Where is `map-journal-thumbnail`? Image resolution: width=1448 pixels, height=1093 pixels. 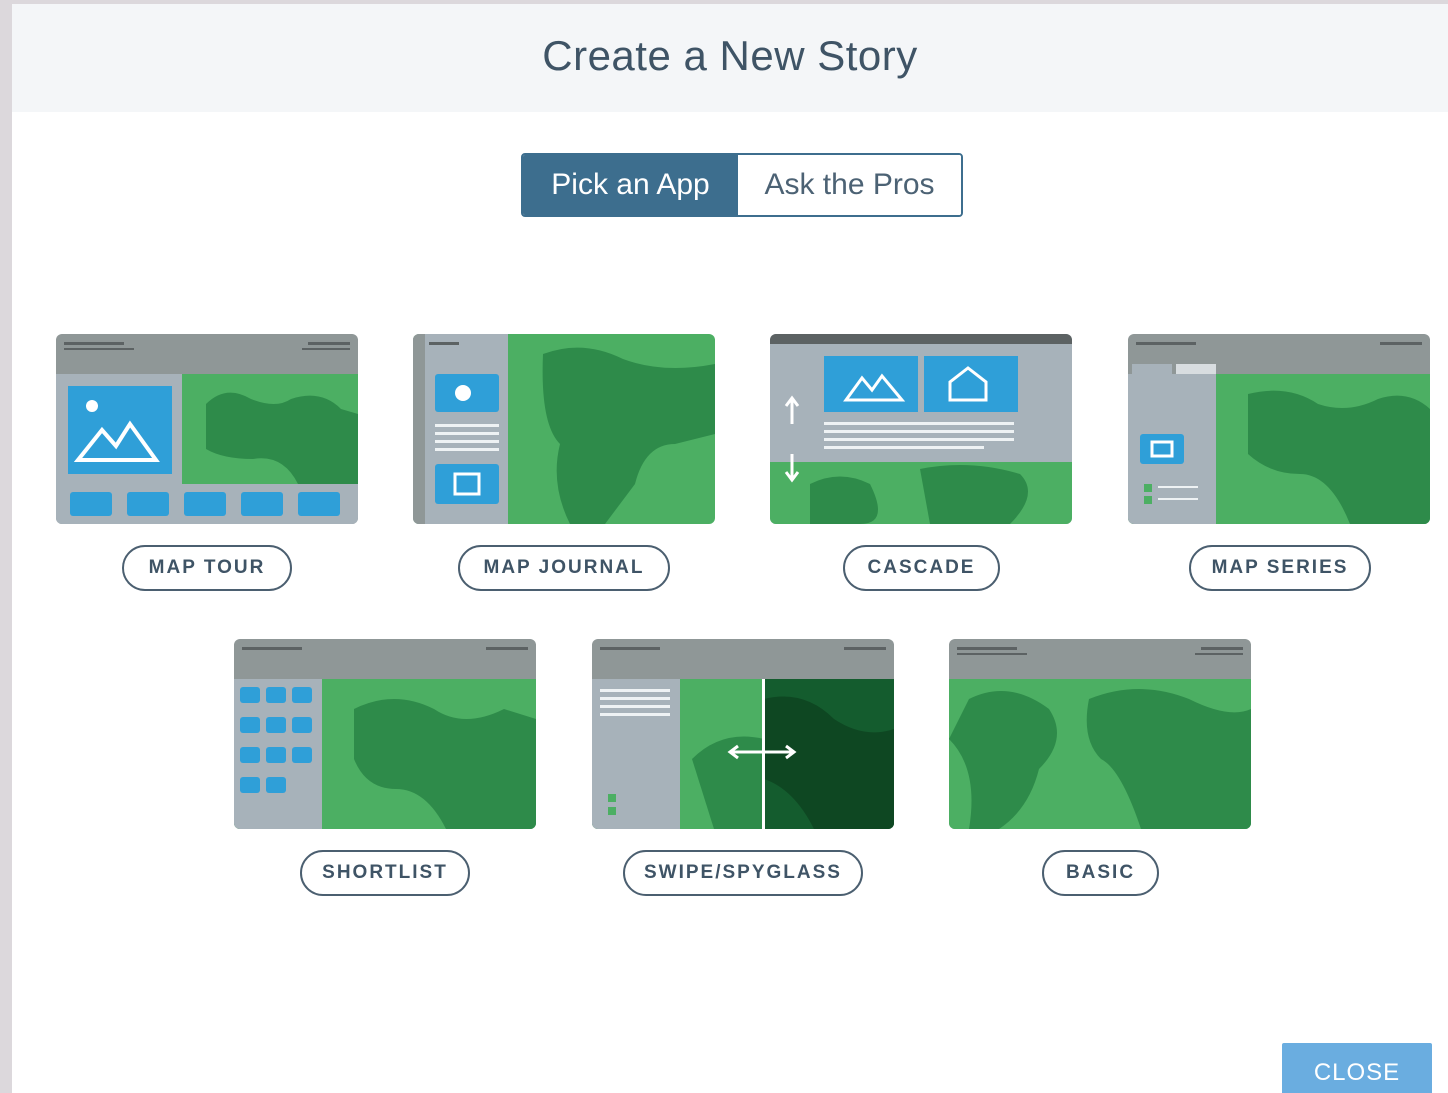 map-journal-thumbnail is located at coordinates (564, 429).